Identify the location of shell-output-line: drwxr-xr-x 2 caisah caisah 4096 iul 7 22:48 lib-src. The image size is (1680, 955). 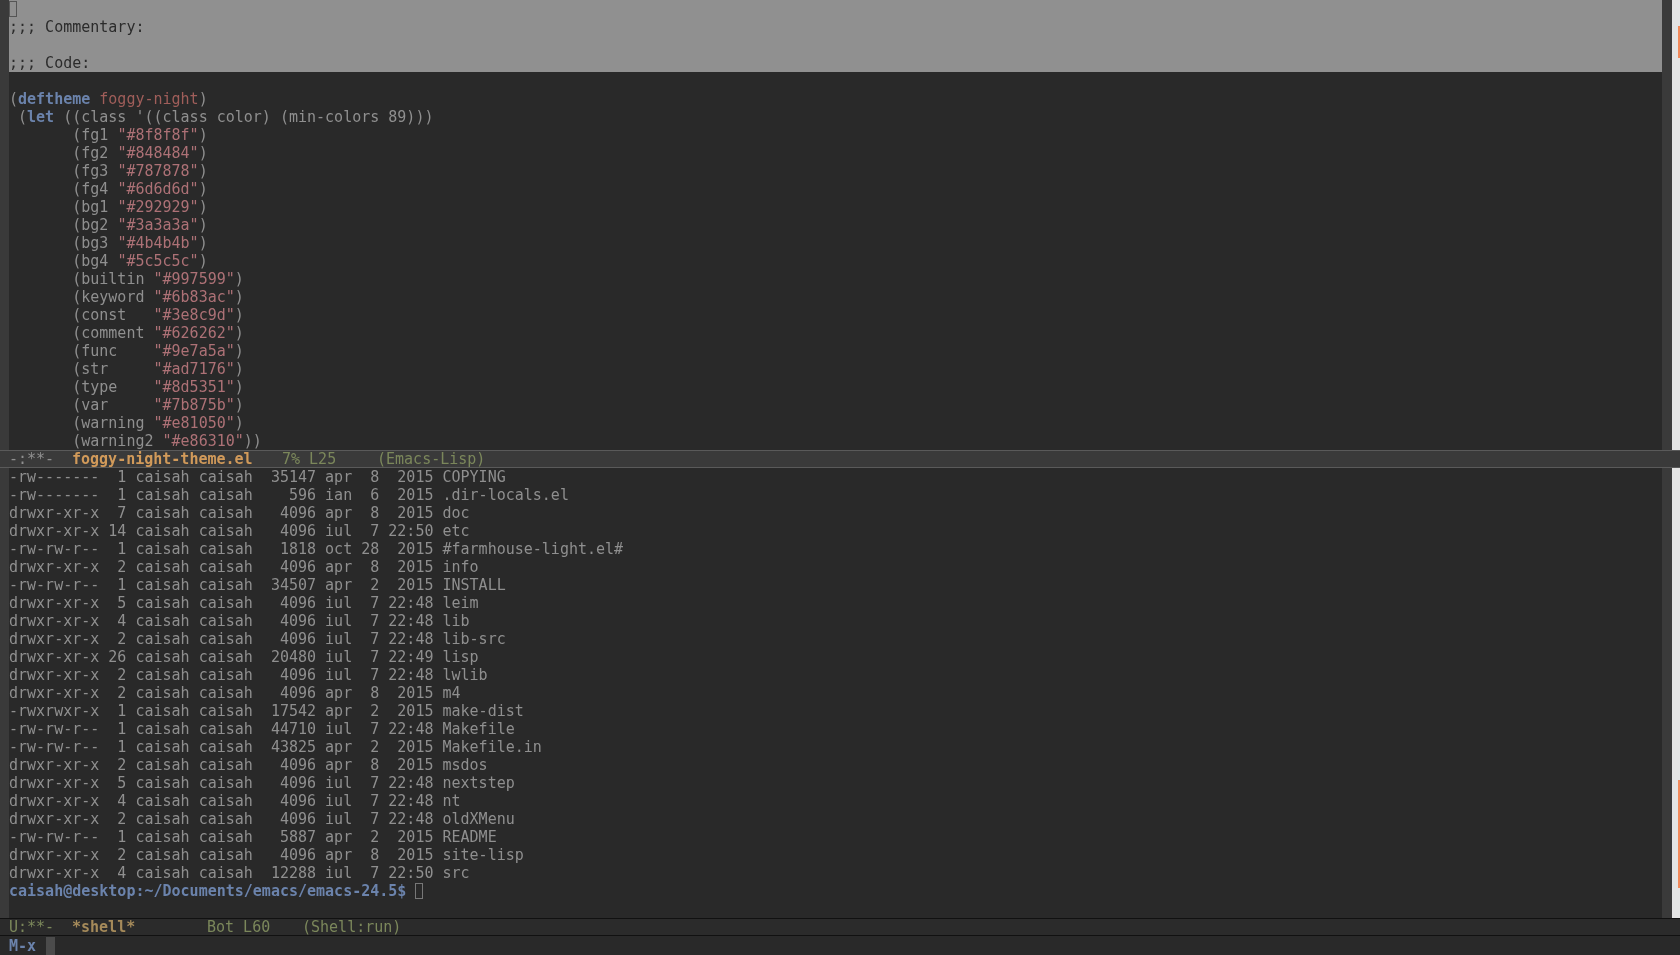
(257, 639).